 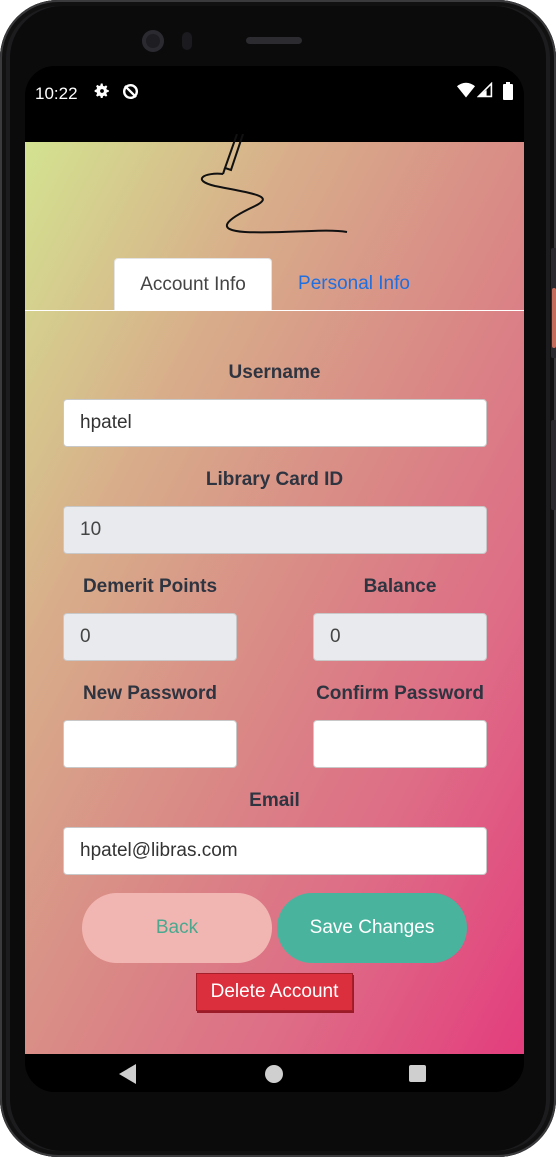 What do you see at coordinates (274, 310) in the screenshot?
I see `tabs-divider` at bounding box center [274, 310].